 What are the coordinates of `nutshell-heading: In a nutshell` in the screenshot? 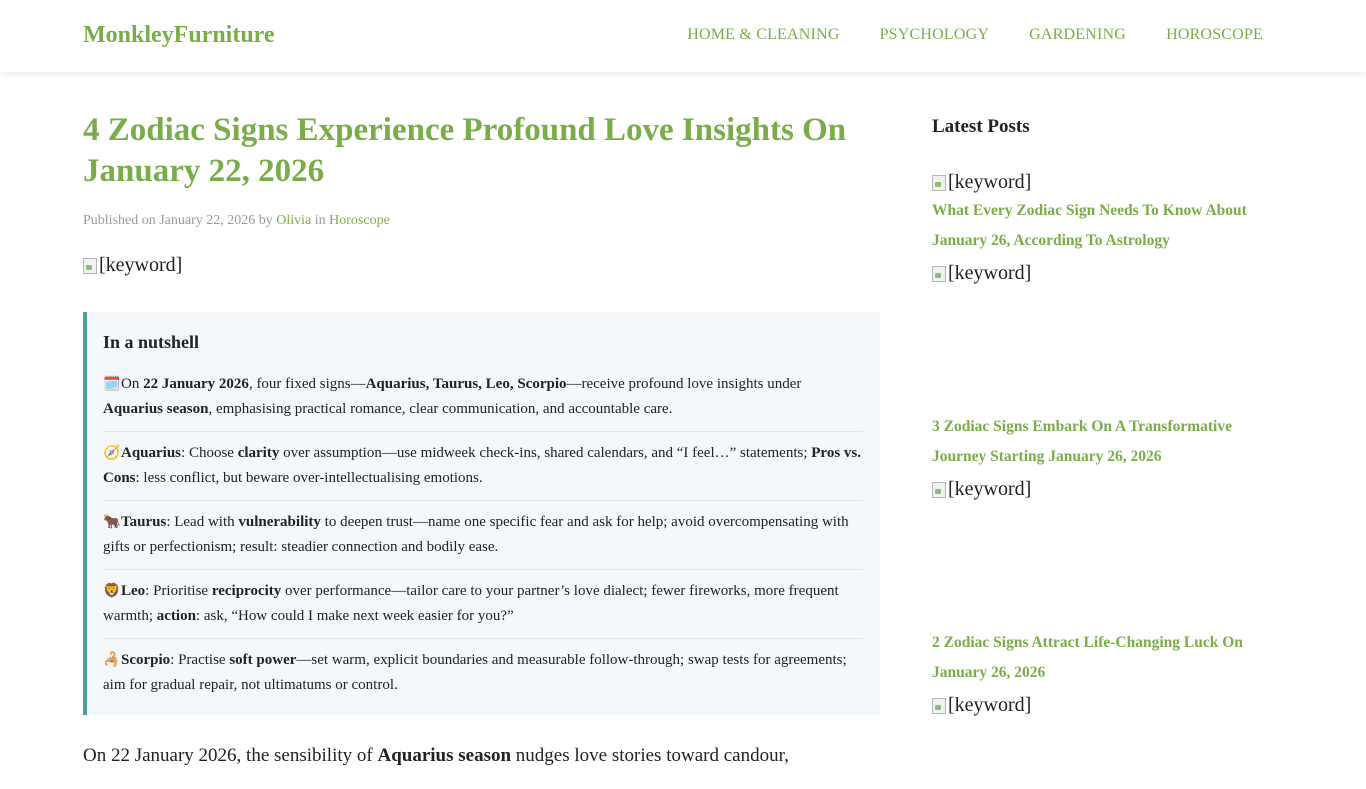 It's located at (151, 342).